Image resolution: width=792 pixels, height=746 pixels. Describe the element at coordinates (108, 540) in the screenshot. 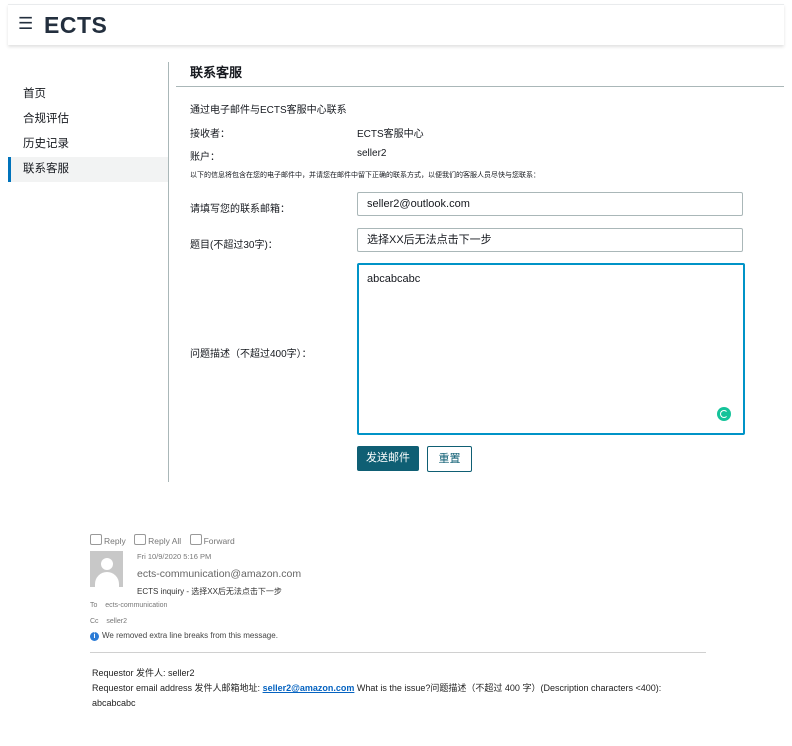

I see `reply-button: Reply` at that location.